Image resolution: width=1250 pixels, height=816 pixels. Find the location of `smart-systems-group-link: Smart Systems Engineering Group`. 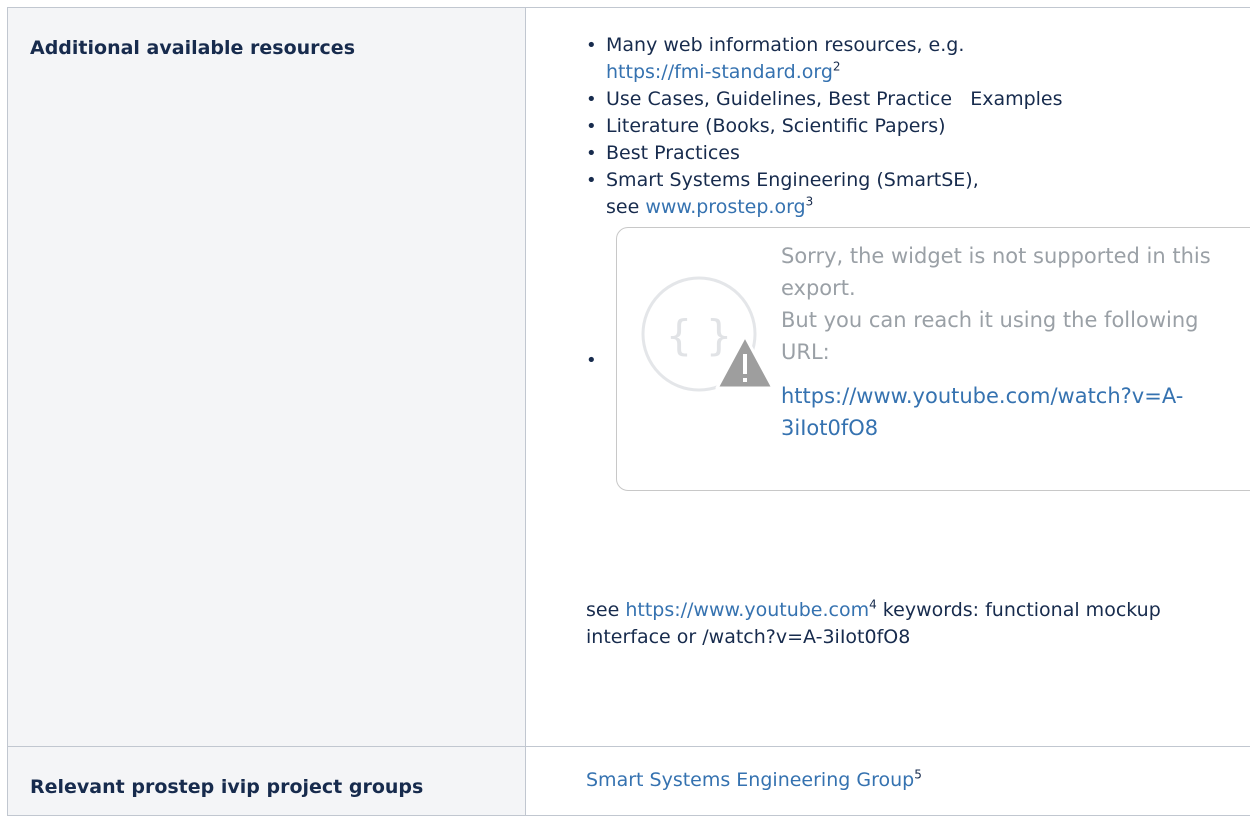

smart-systems-group-link: Smart Systems Engineering Group is located at coordinates (750, 780).